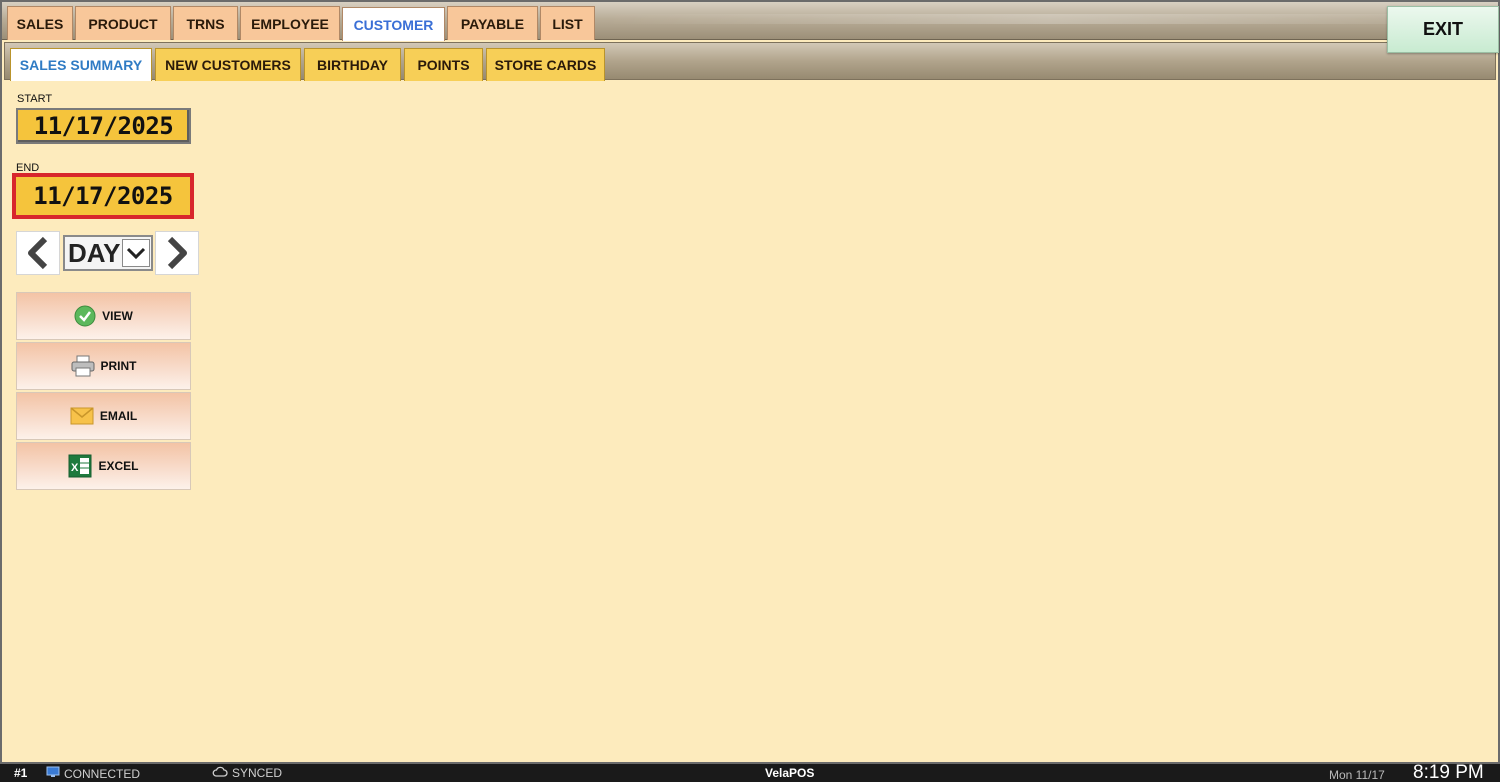 The width and height of the screenshot is (1500, 782). What do you see at coordinates (103, 126) in the screenshot?
I see `start-date-field: 11/17/2025` at bounding box center [103, 126].